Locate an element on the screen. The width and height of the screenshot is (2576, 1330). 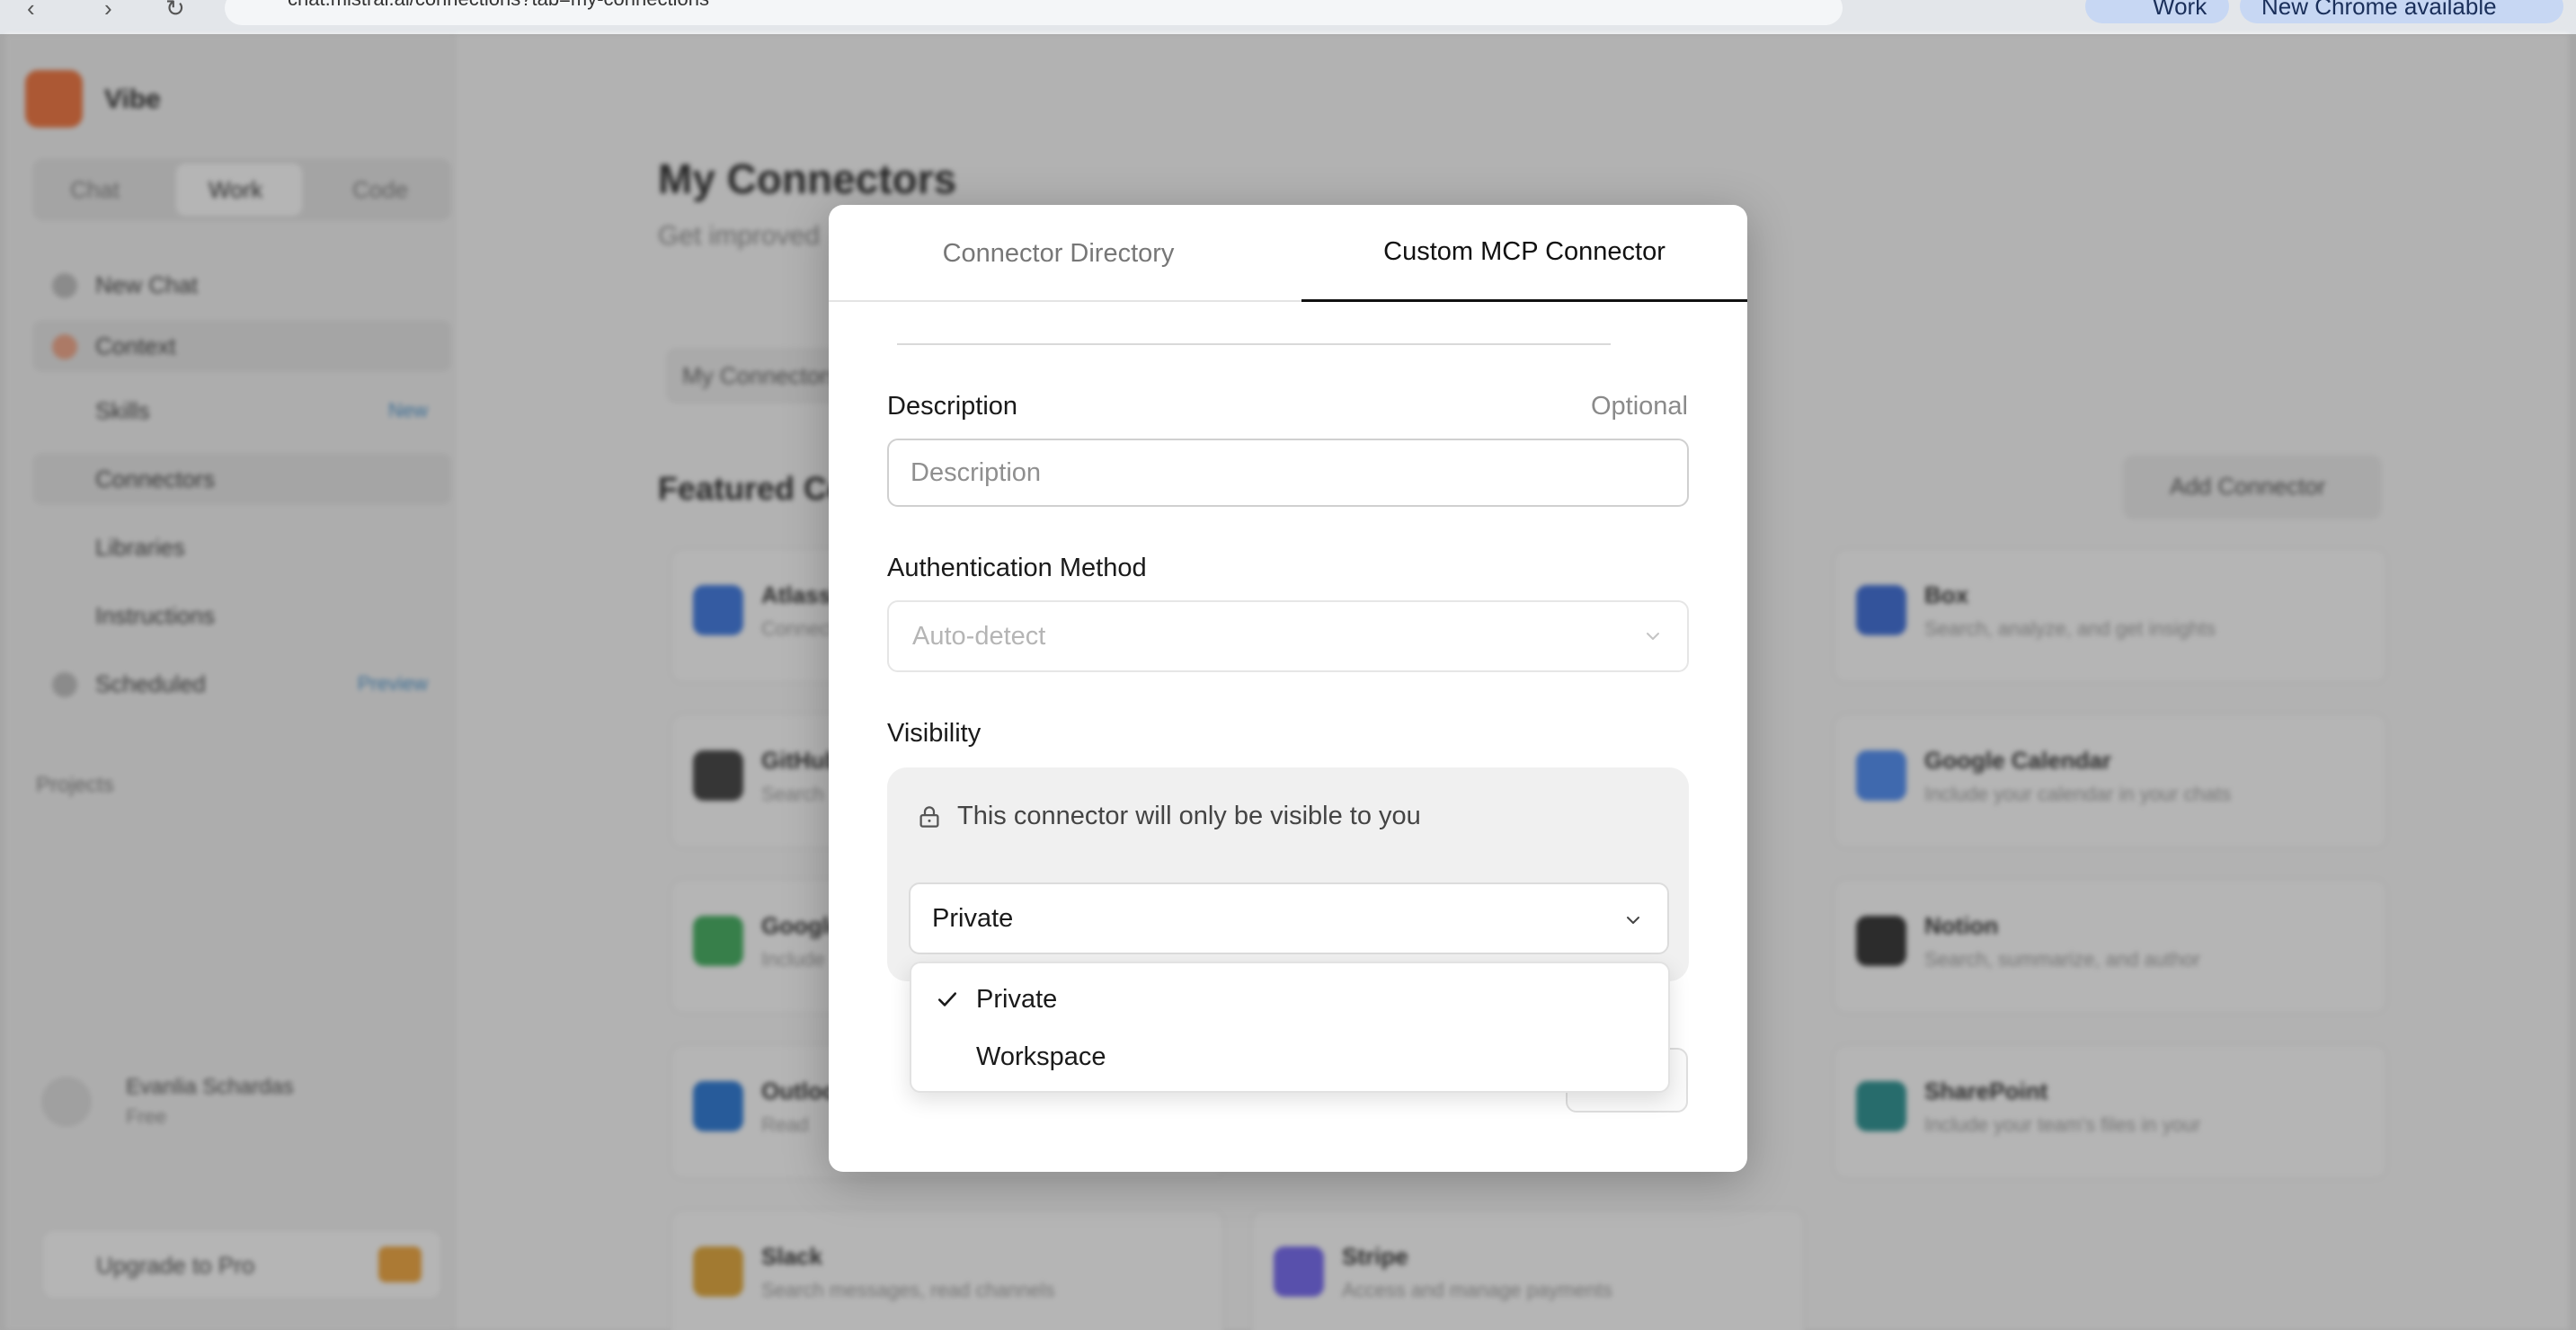
reload-icon: ↻ is located at coordinates (175, 11).